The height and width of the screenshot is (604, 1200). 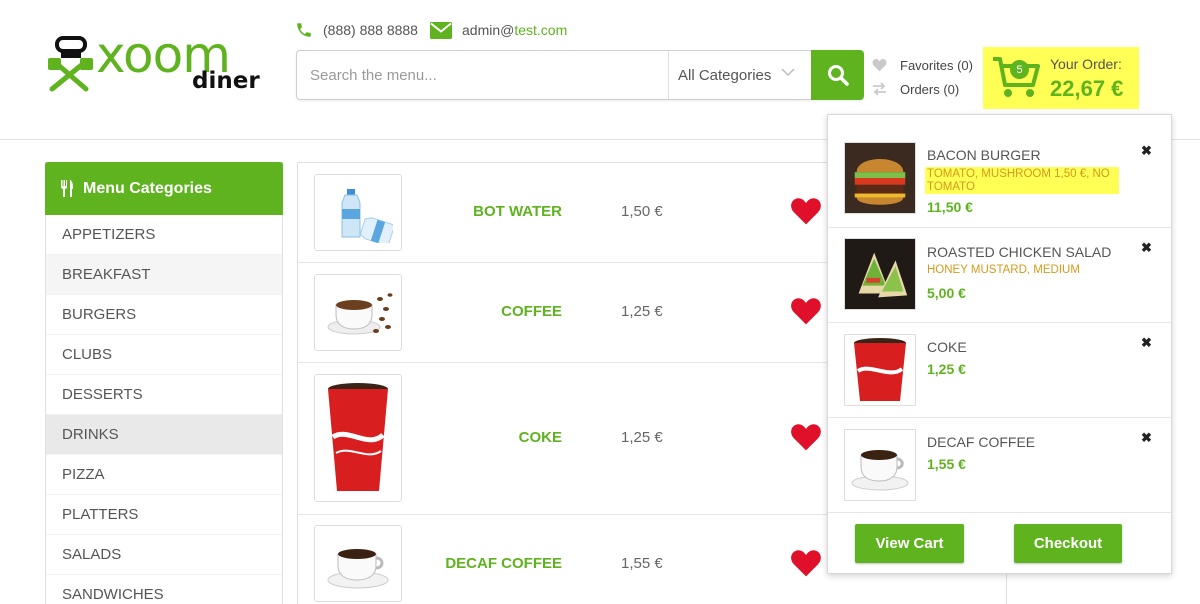 What do you see at coordinates (164, 275) in the screenshot?
I see `category-item-breakfast: BREAKFAST` at bounding box center [164, 275].